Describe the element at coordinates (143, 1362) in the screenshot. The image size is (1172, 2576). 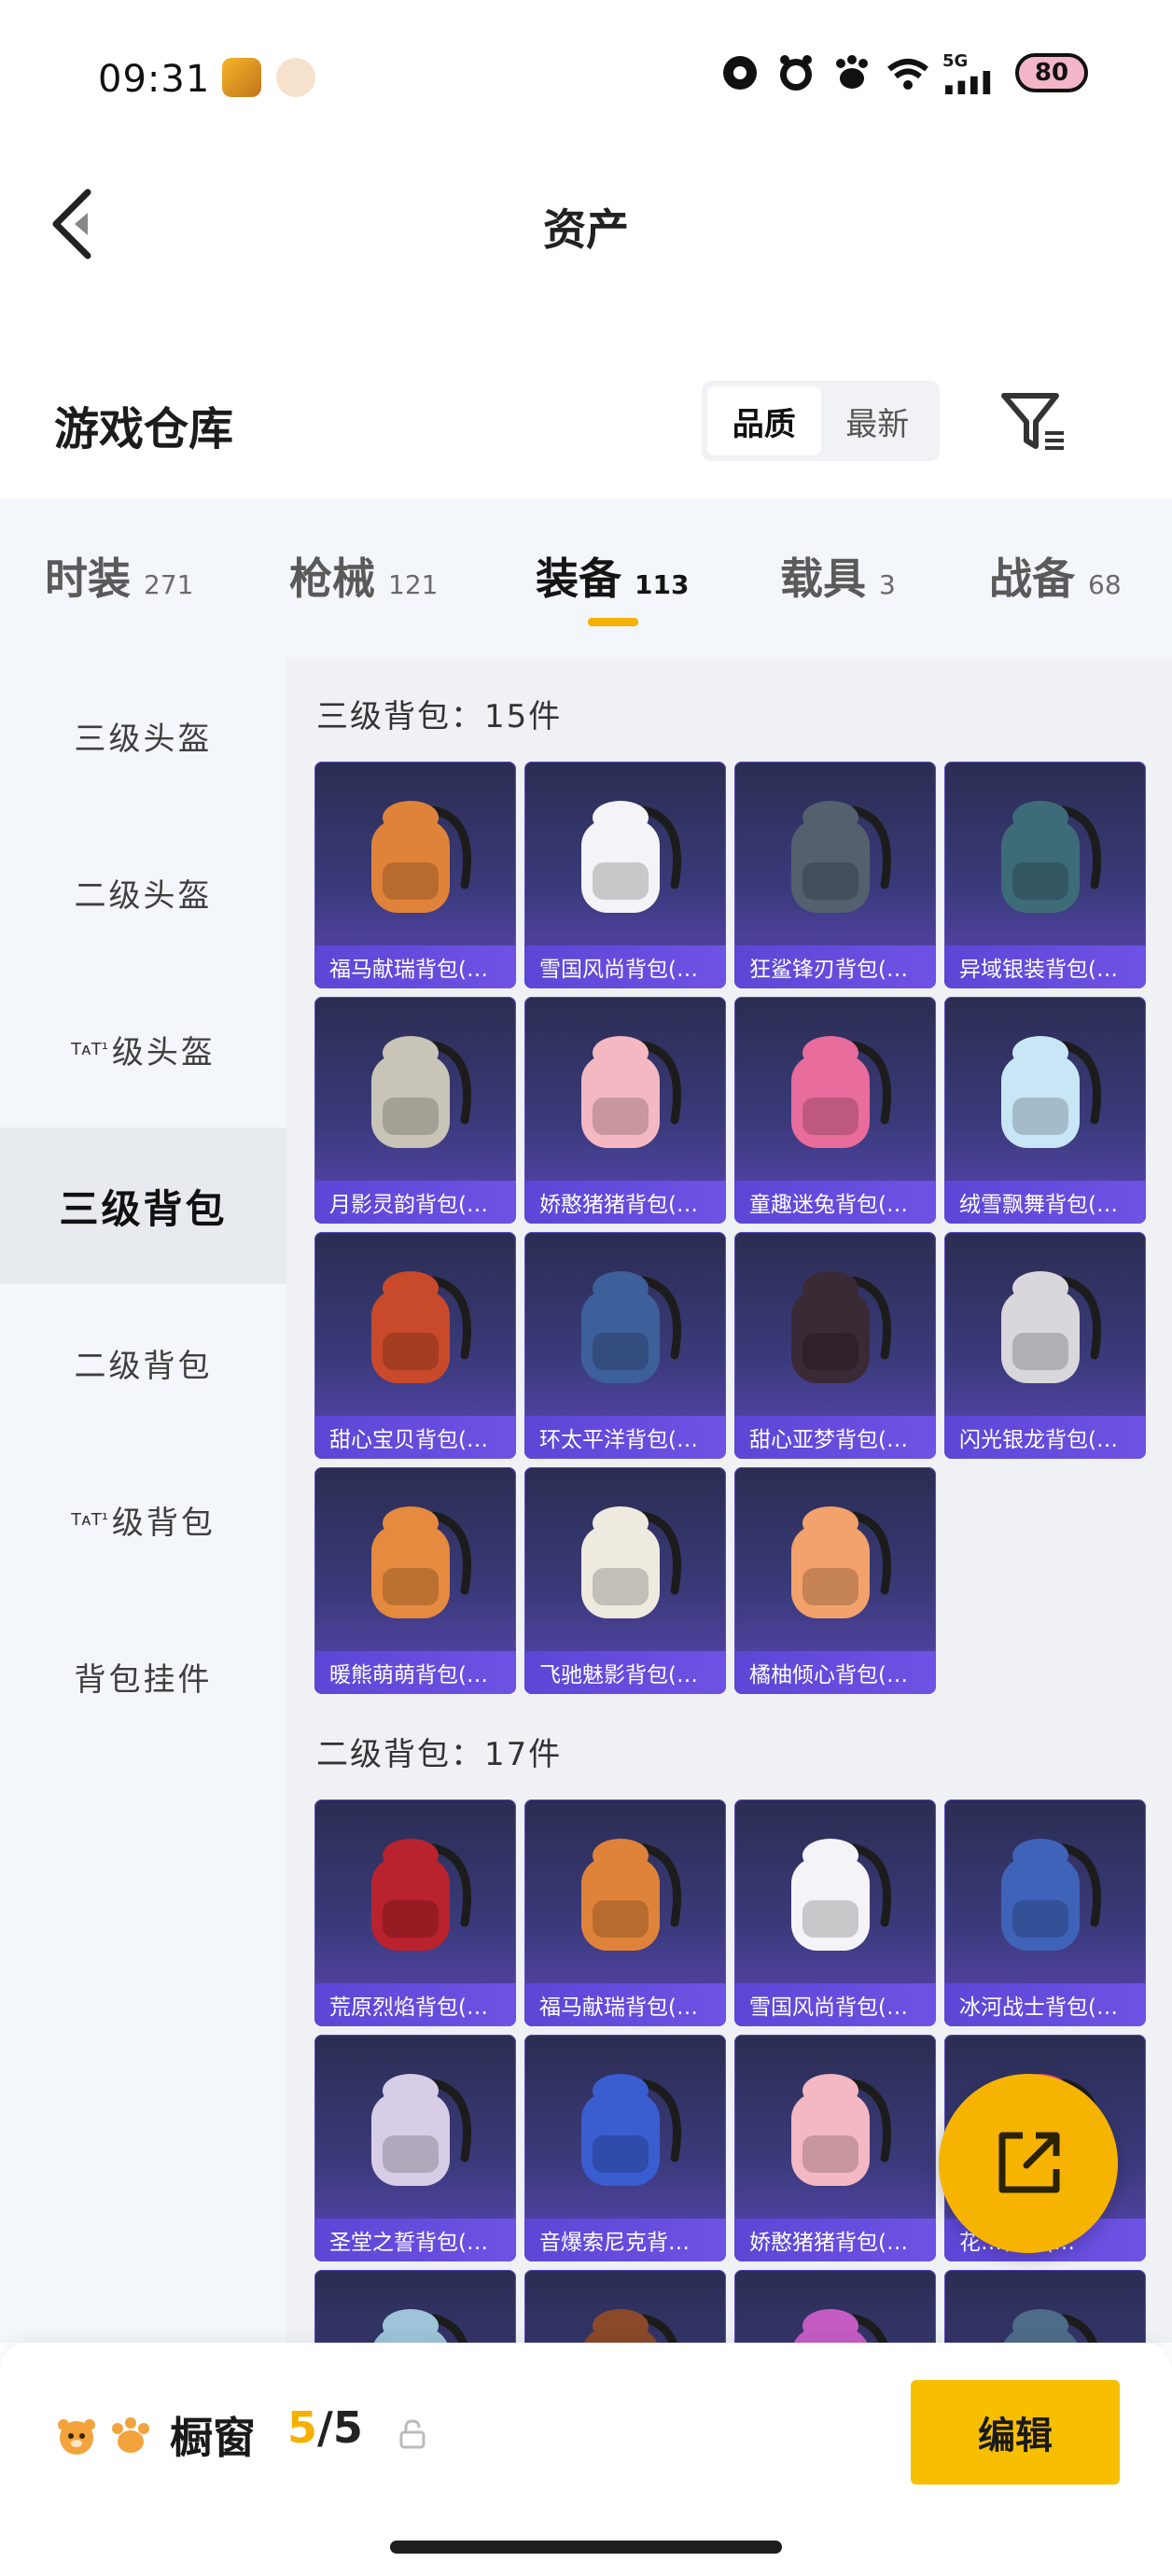
I see `sidebar-item-level2-backpack: 二级背包` at that location.